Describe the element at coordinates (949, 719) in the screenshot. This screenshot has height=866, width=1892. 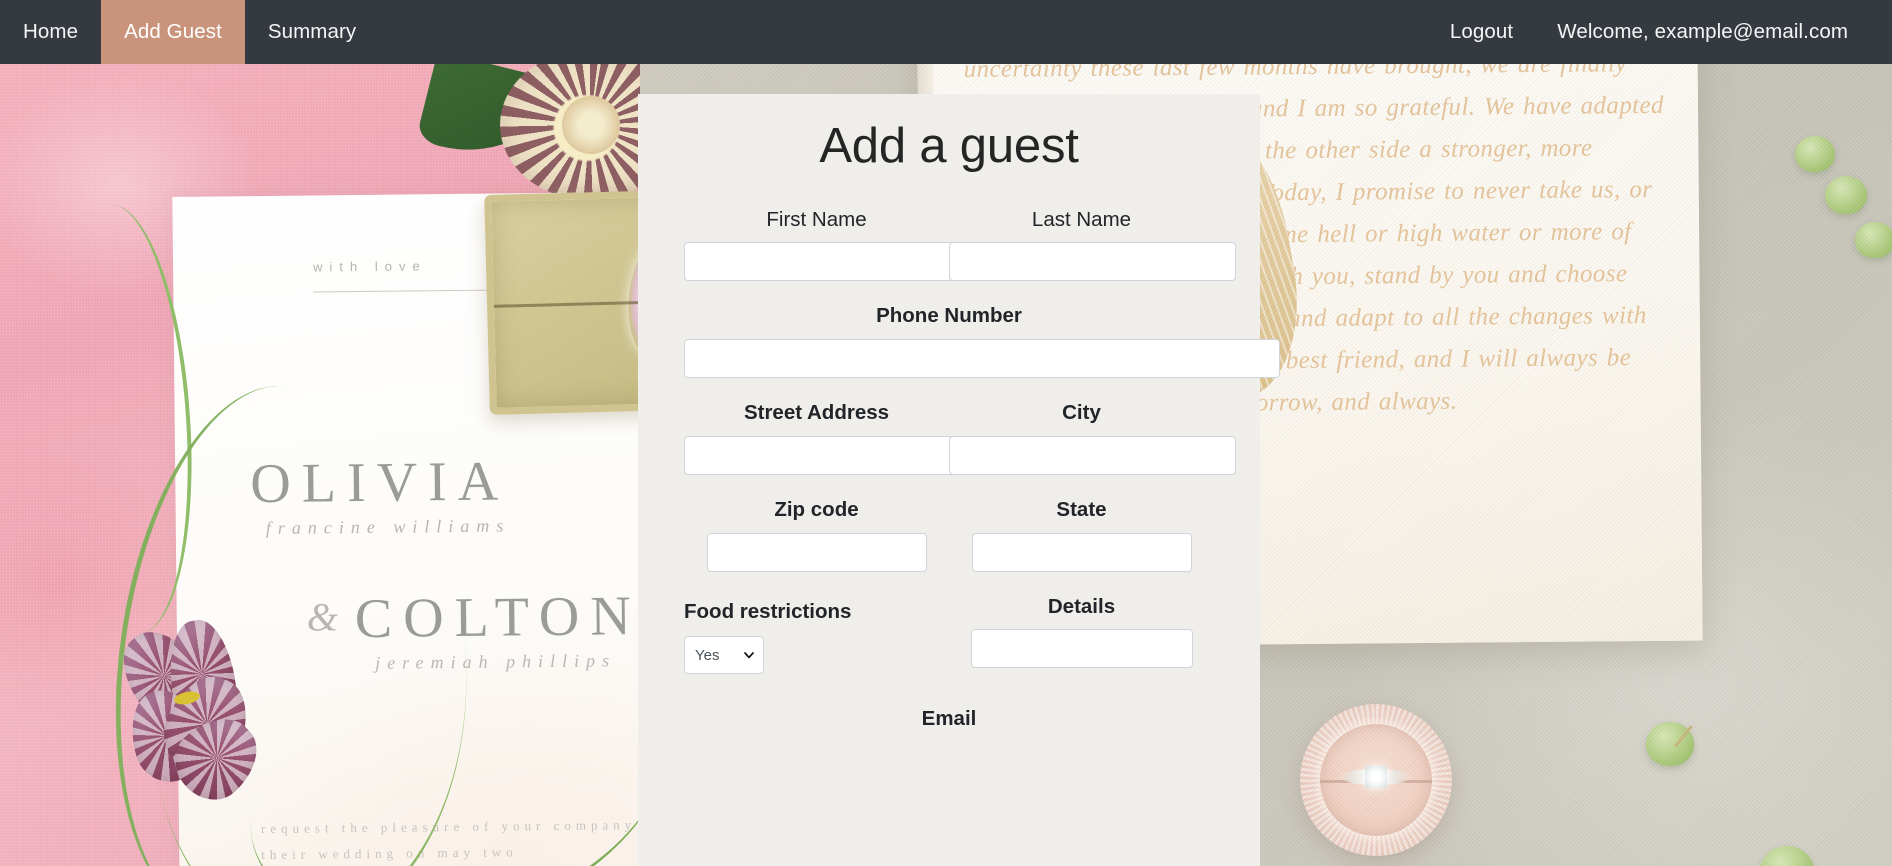
I see `email-label: Email` at that location.